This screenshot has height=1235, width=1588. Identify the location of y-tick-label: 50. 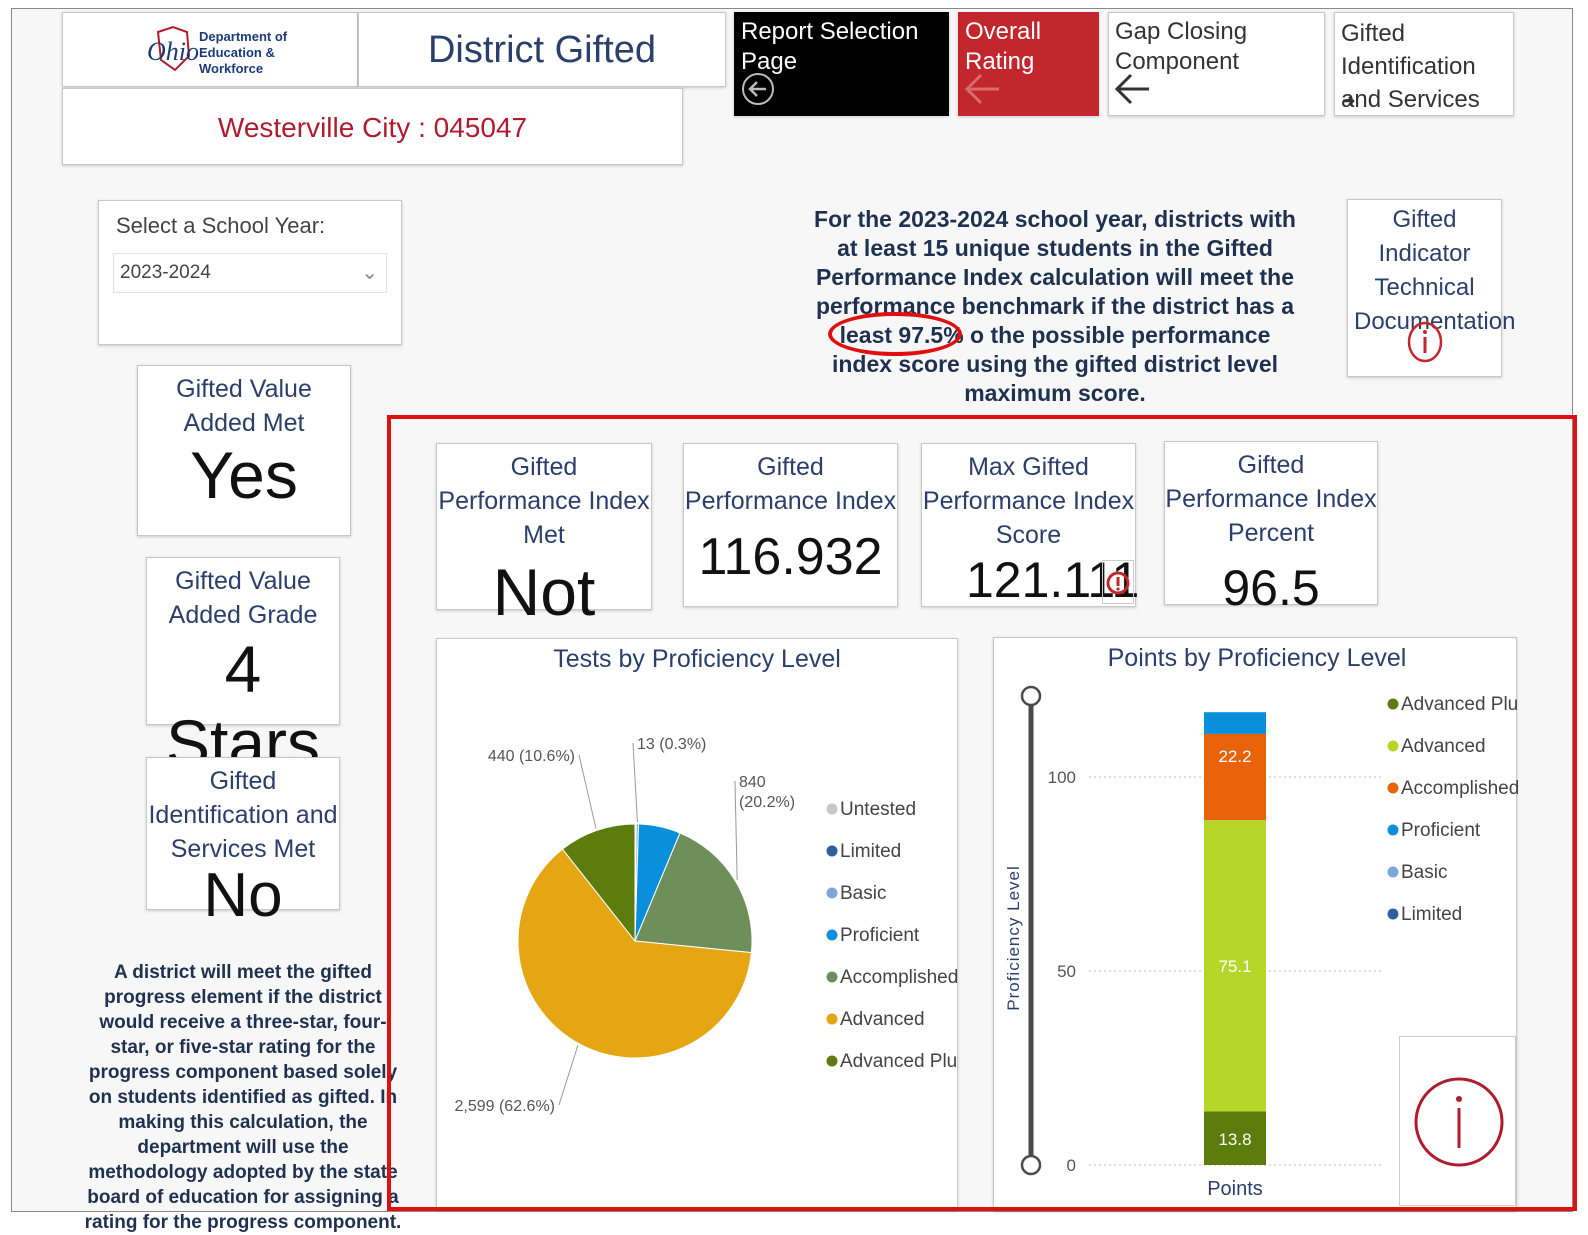
(1066, 971).